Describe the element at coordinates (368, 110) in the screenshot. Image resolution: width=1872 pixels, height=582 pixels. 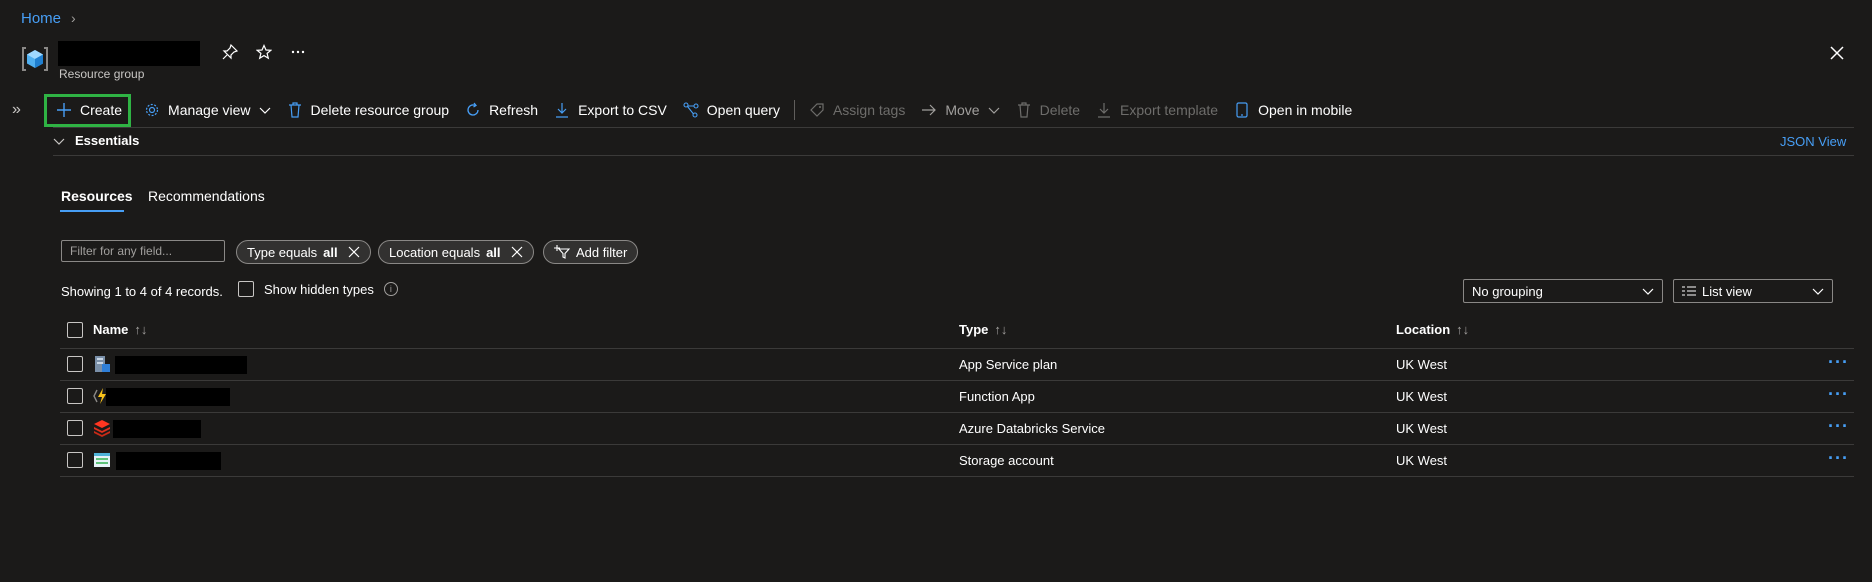
I see `delete-resource-group-button: Delete resource group` at that location.